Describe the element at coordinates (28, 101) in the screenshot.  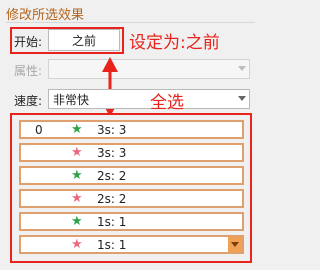
I see `speed-label: 速度:` at that location.